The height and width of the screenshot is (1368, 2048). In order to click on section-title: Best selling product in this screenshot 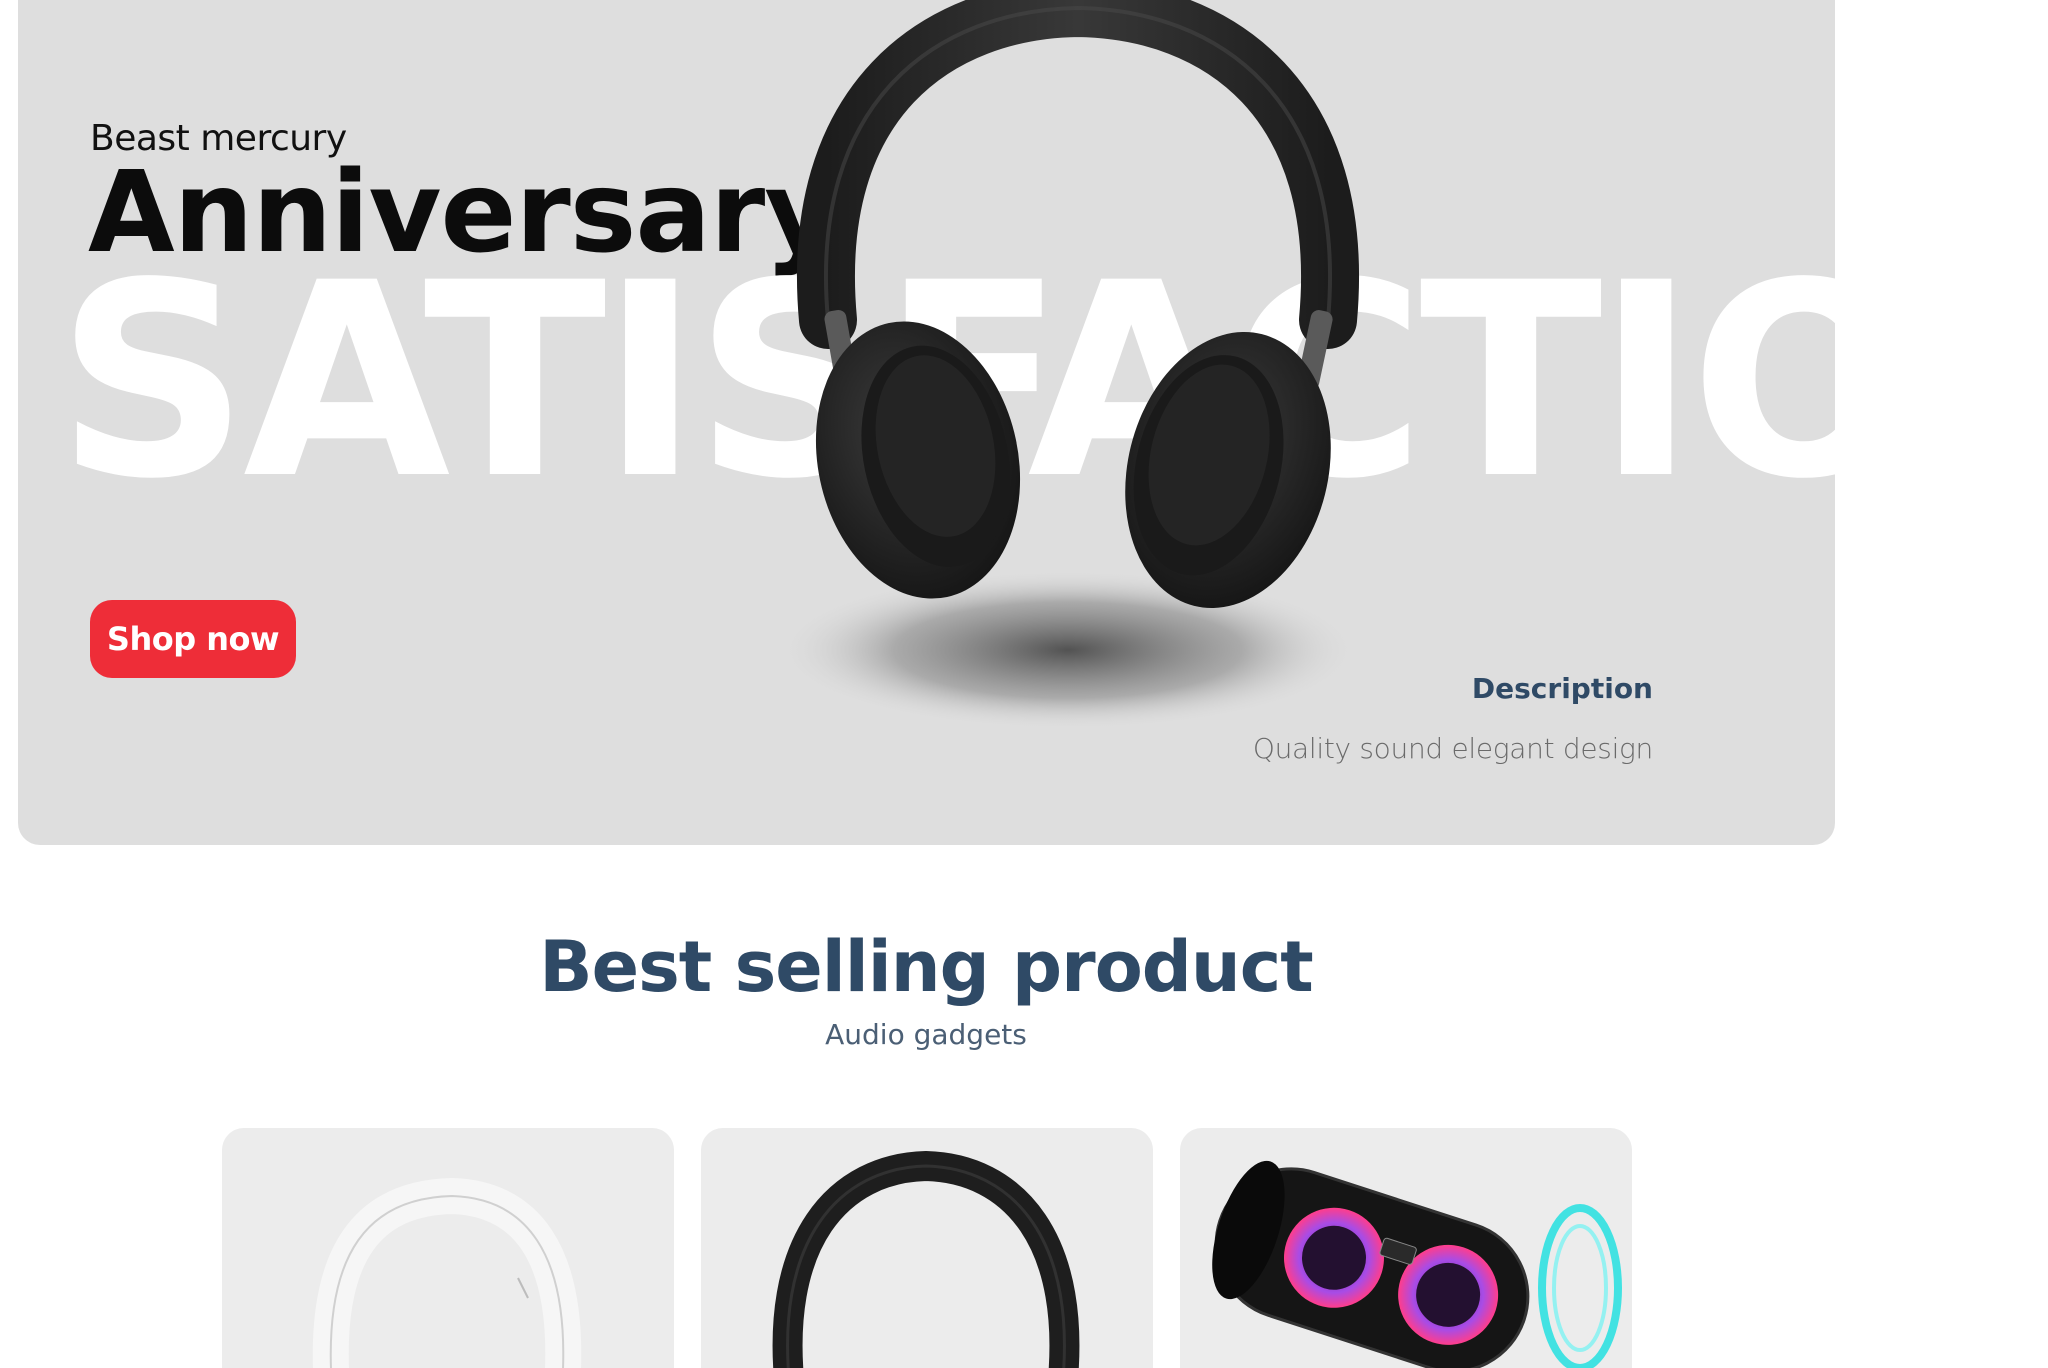, I will do `click(926, 967)`.